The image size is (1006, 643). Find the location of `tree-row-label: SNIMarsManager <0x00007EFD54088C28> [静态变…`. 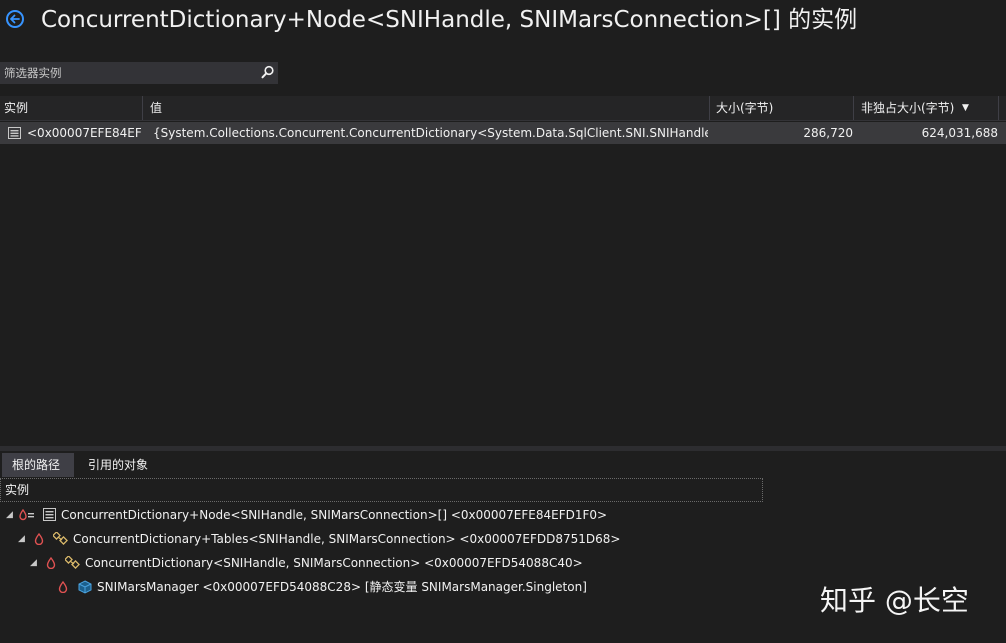

tree-row-label: SNIMarsManager <0x00007EFD54088C28> [静态变… is located at coordinates (342, 587).